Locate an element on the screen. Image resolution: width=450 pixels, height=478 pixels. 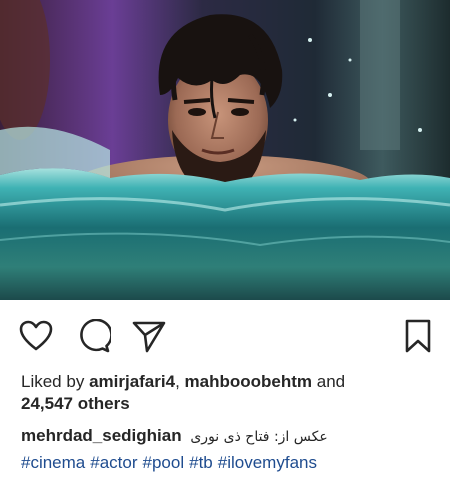
share-button is located at coordinates (149, 336).